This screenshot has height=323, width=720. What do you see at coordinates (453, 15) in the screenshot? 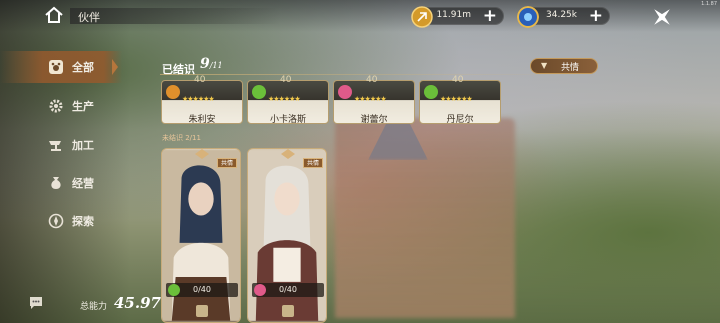
I see `gold-value: 11.91m` at bounding box center [453, 15].